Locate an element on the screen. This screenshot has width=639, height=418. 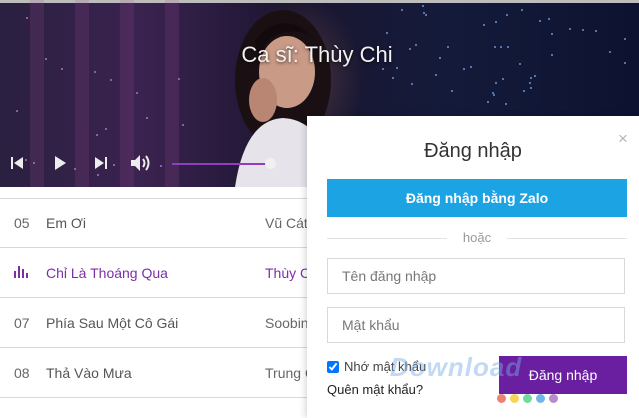
song-number: 07 is located at coordinates (22, 323).